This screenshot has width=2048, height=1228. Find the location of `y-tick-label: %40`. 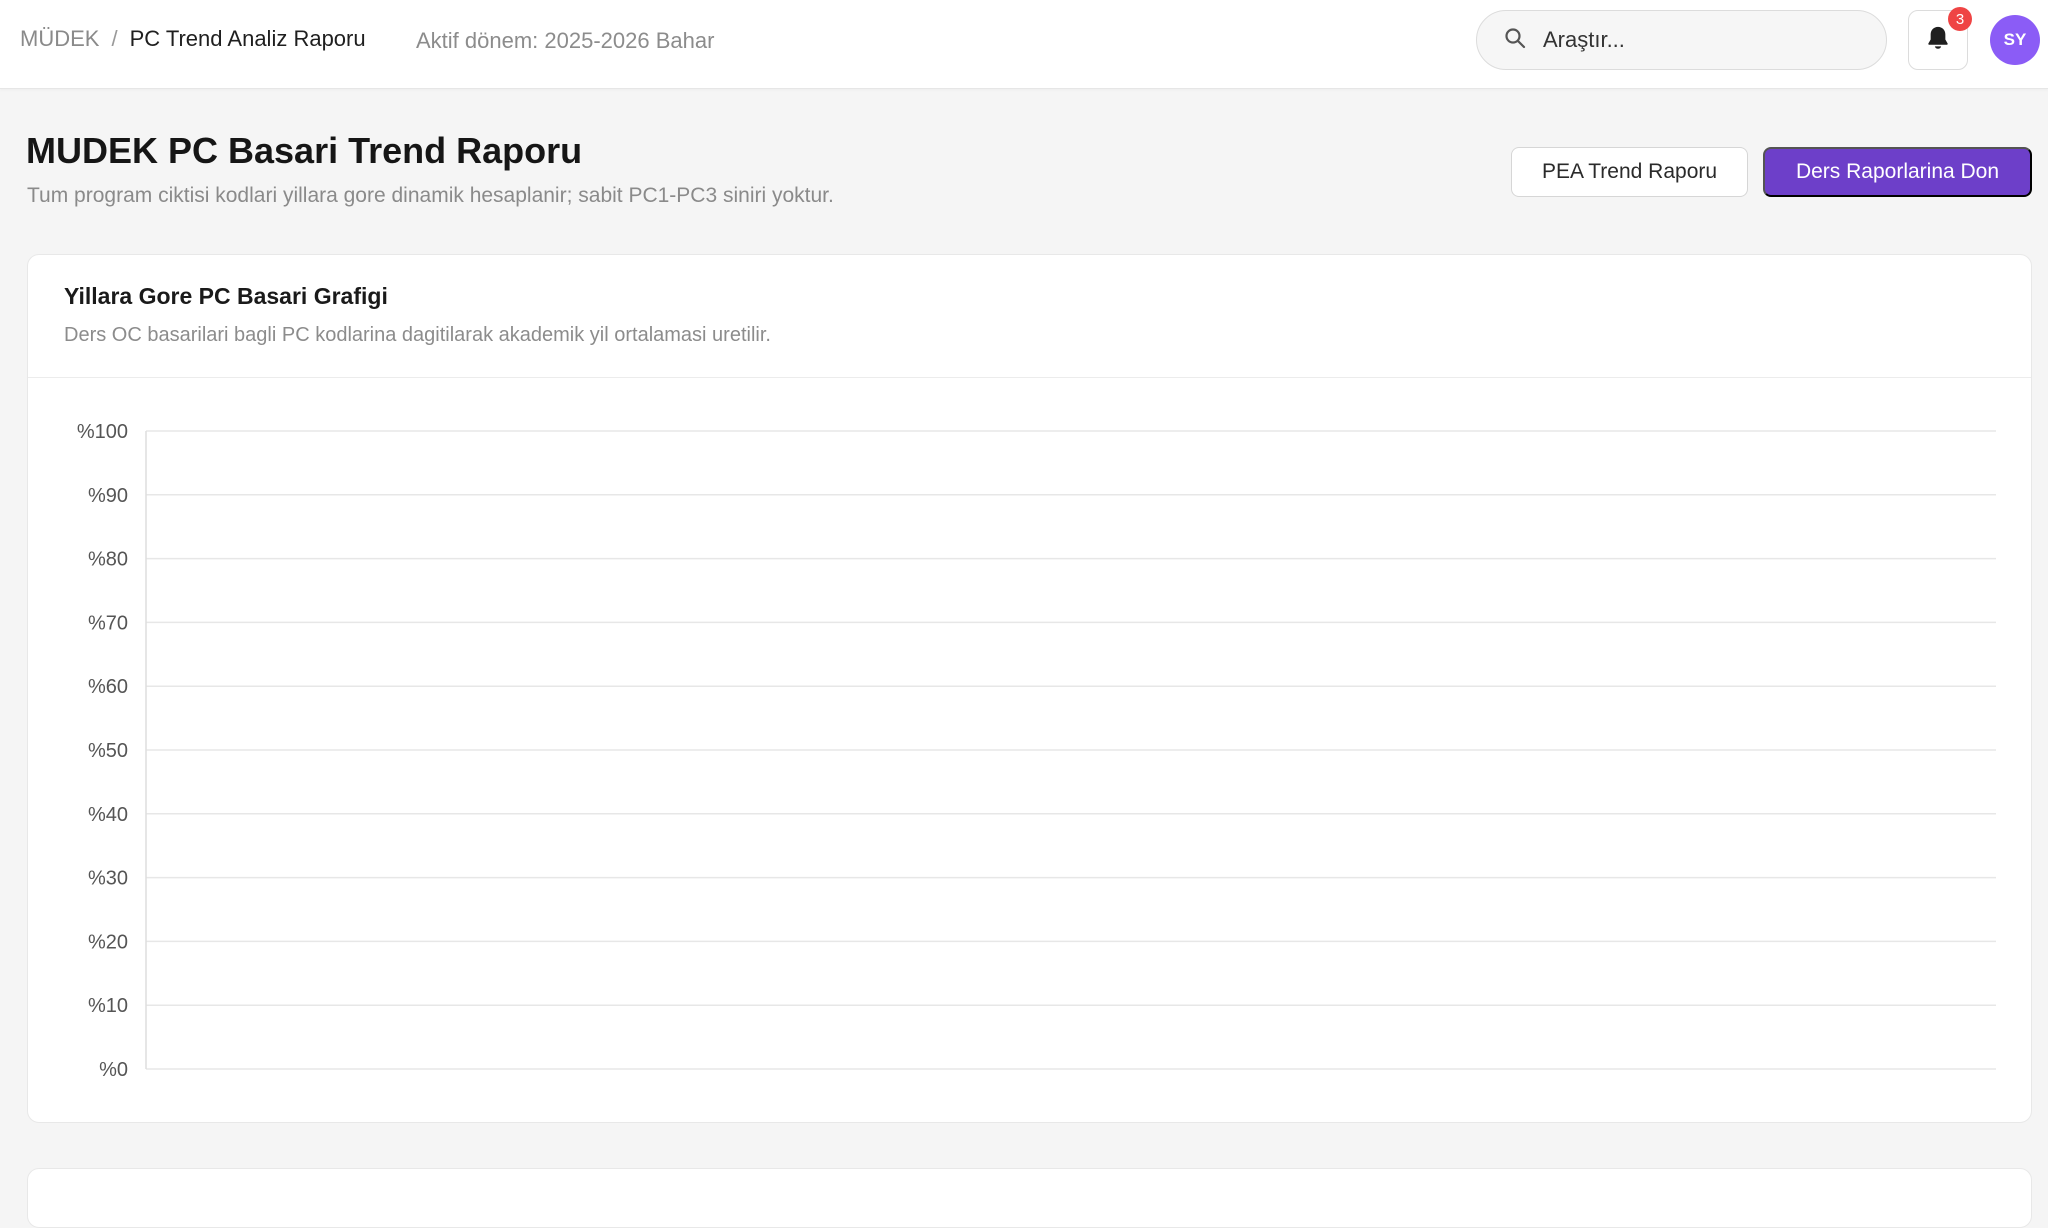

y-tick-label: %40 is located at coordinates (108, 815).